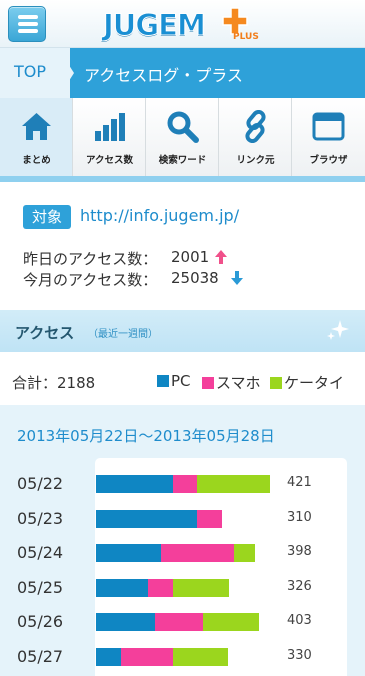 This screenshot has height=676, width=365. What do you see at coordinates (66, 73) in the screenshot?
I see `breadcrumb-separator` at bounding box center [66, 73].